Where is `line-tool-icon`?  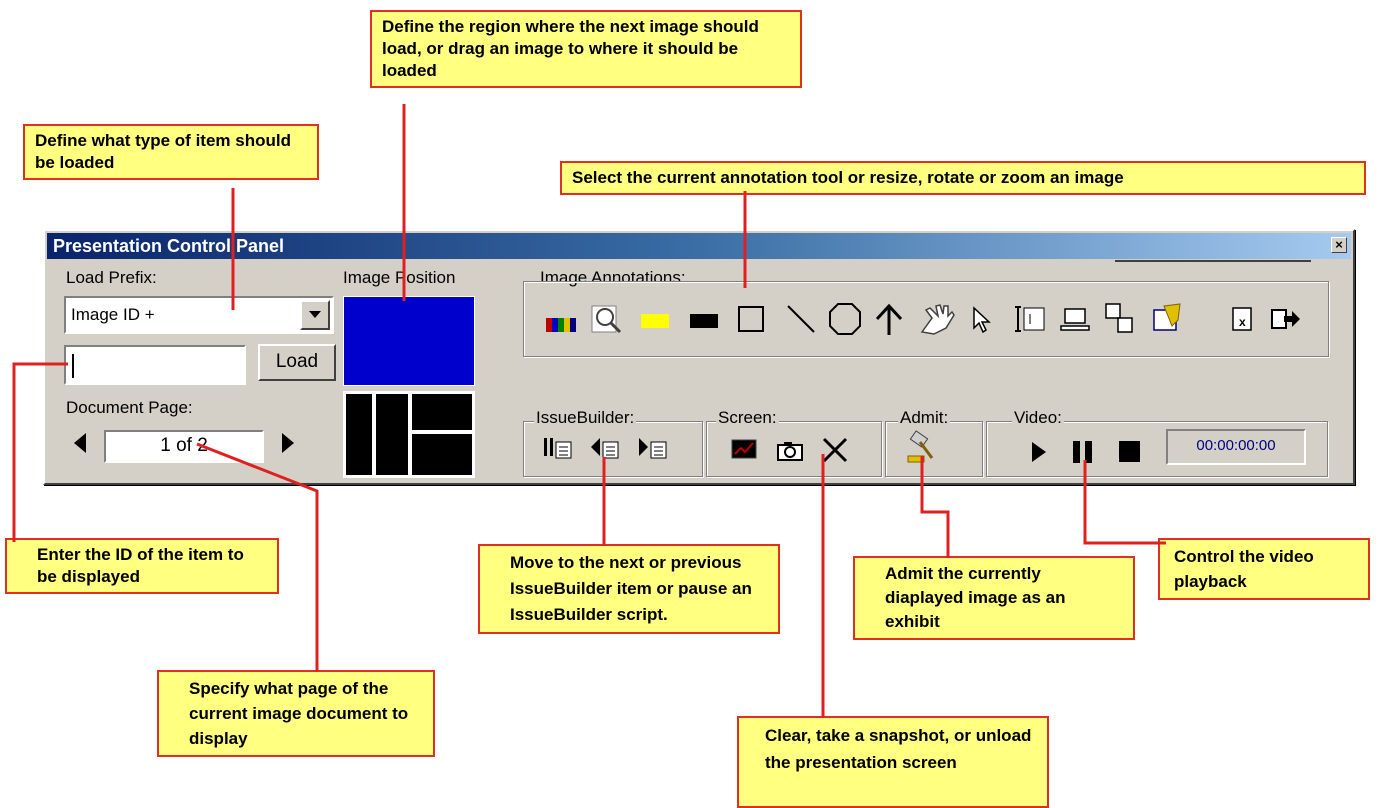 line-tool-icon is located at coordinates (801, 319).